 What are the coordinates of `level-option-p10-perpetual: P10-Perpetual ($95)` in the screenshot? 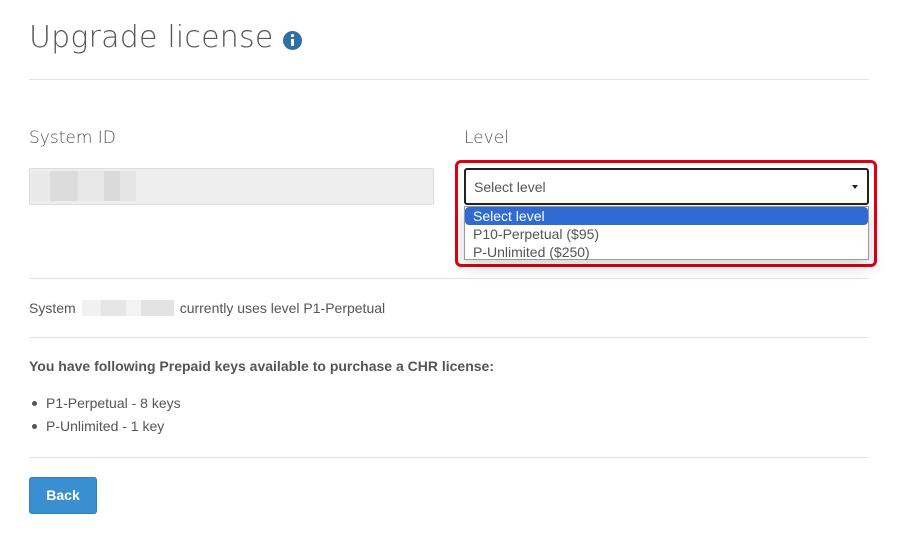 It's located at (666, 234).